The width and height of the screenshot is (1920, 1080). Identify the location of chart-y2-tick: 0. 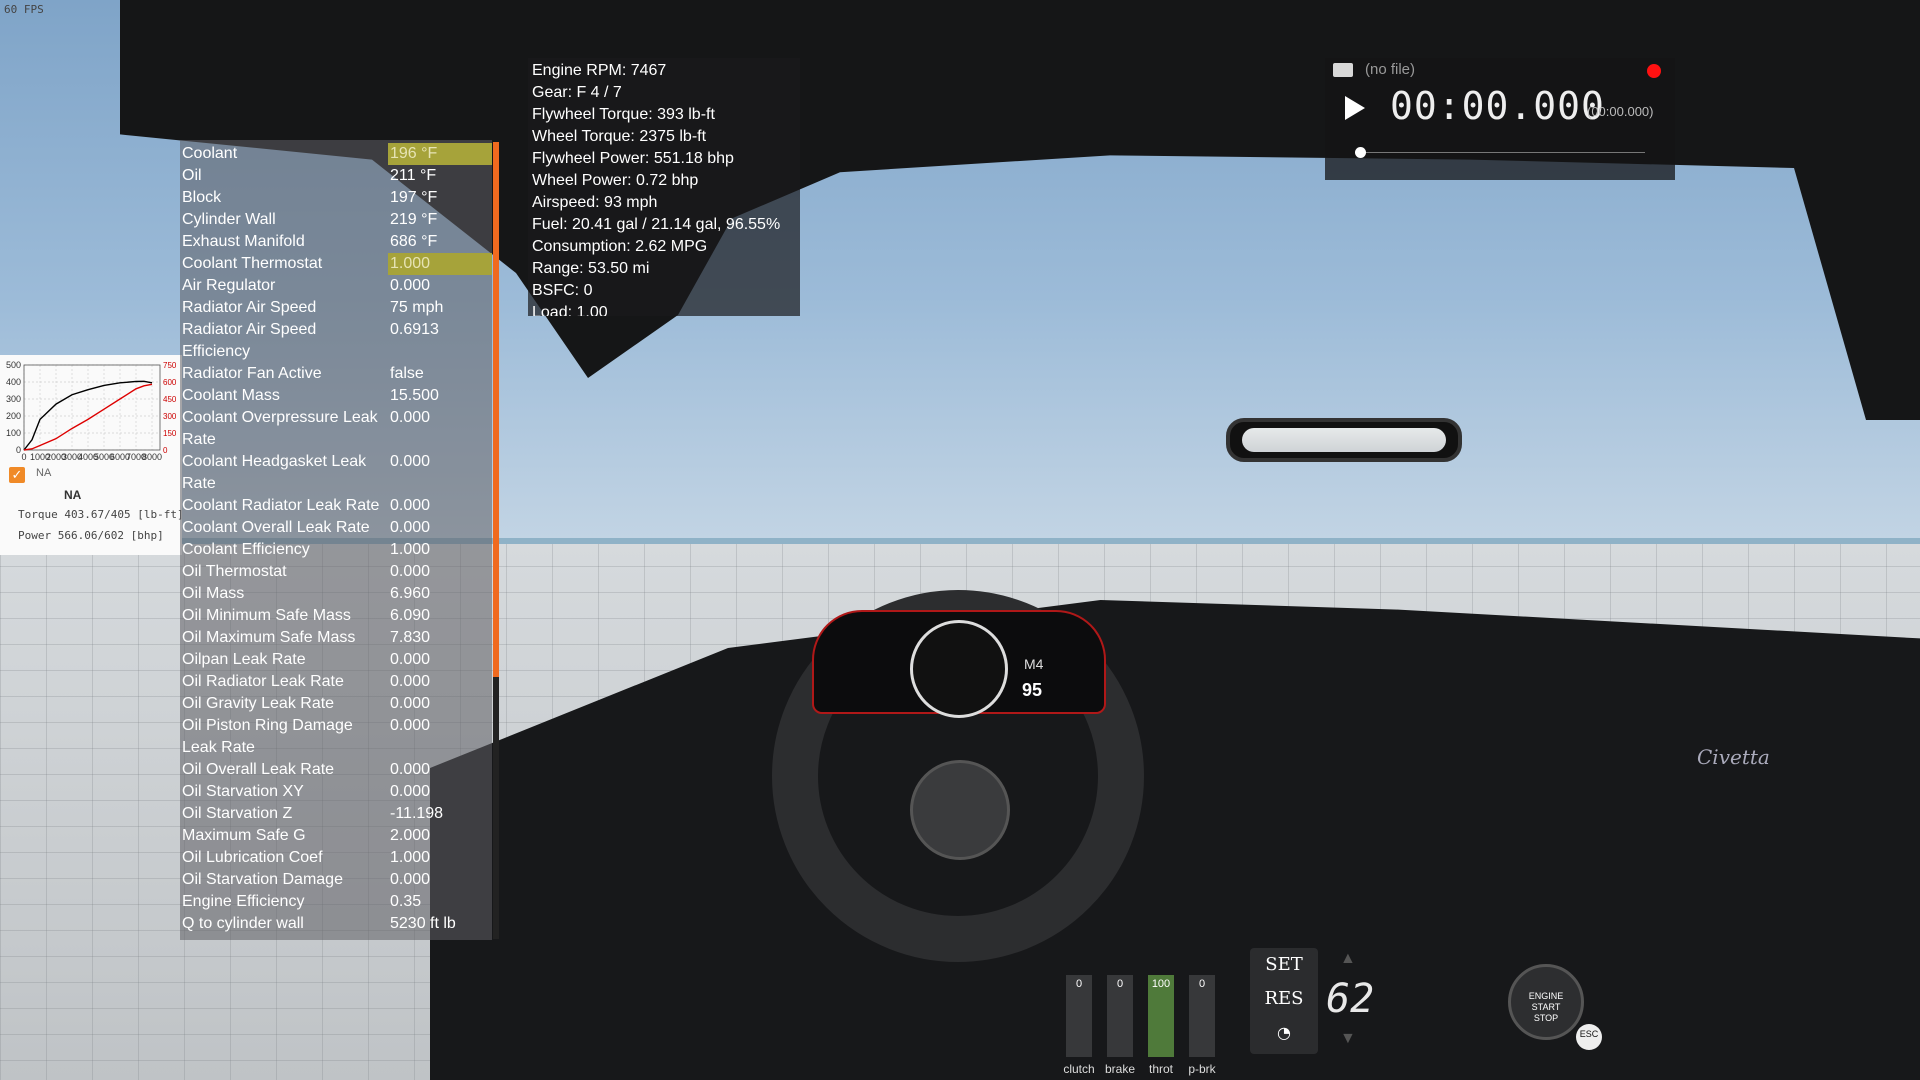
(165, 450).